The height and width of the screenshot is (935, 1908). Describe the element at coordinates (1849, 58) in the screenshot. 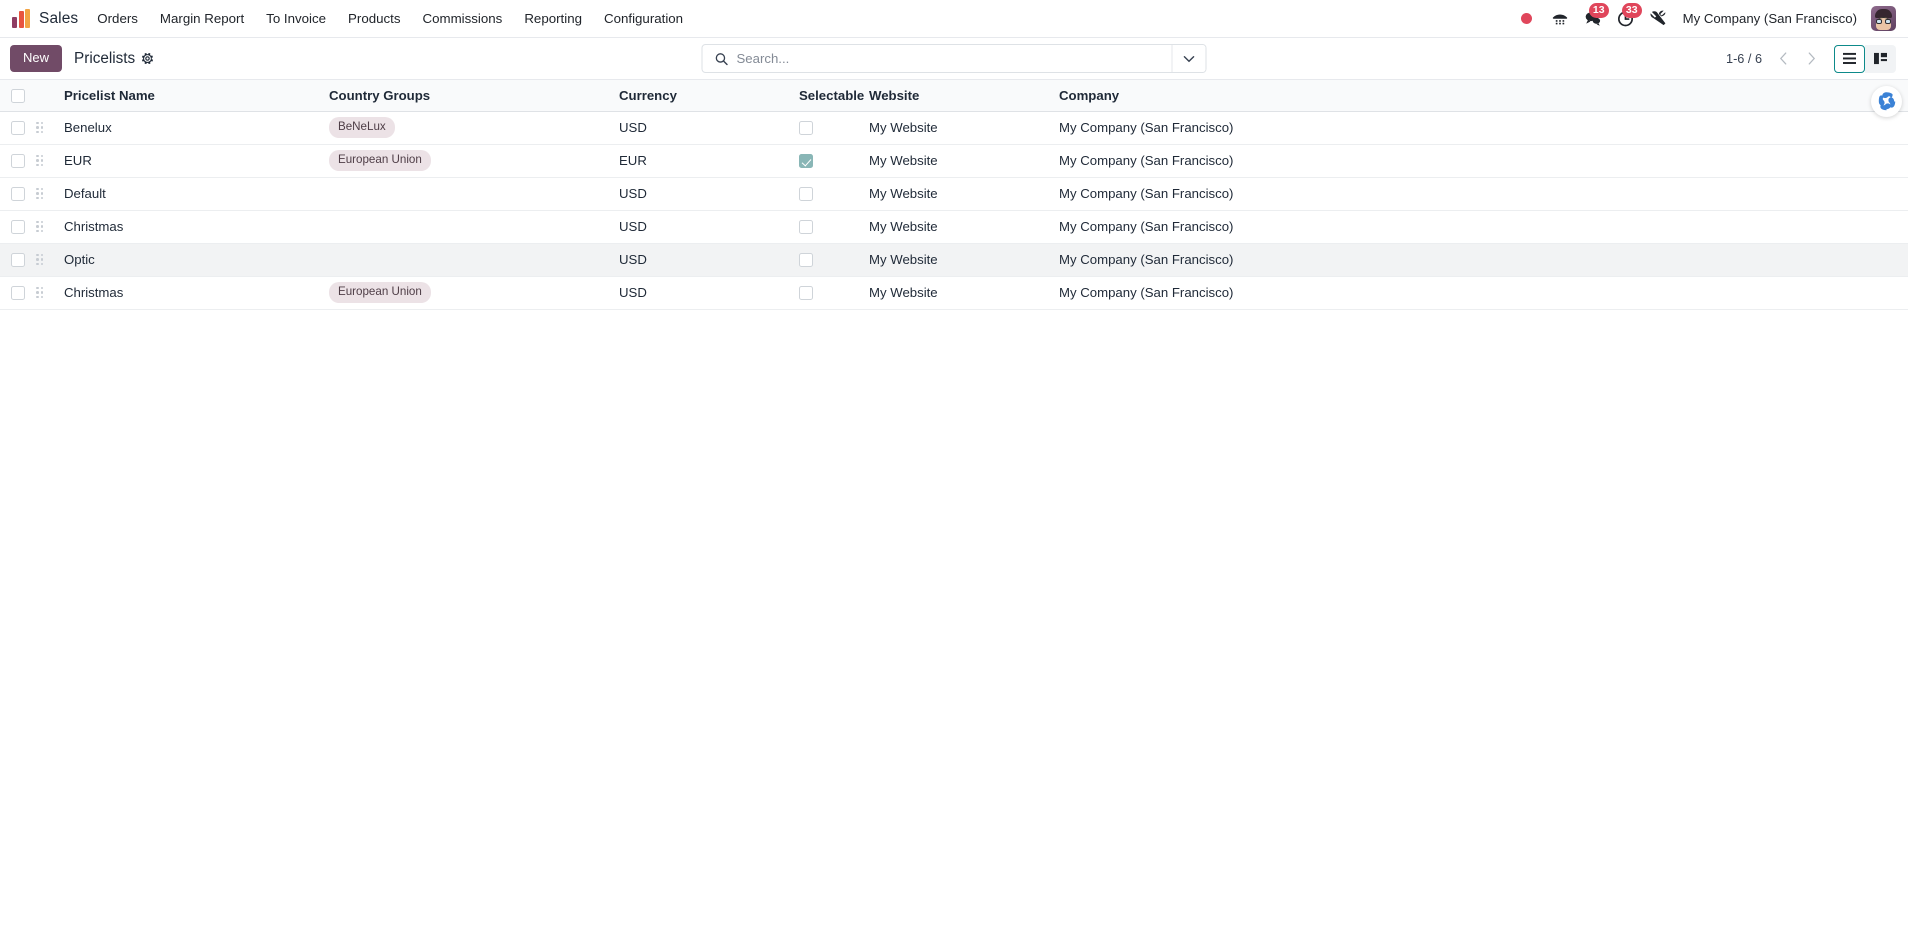

I see `list-view-button` at that location.